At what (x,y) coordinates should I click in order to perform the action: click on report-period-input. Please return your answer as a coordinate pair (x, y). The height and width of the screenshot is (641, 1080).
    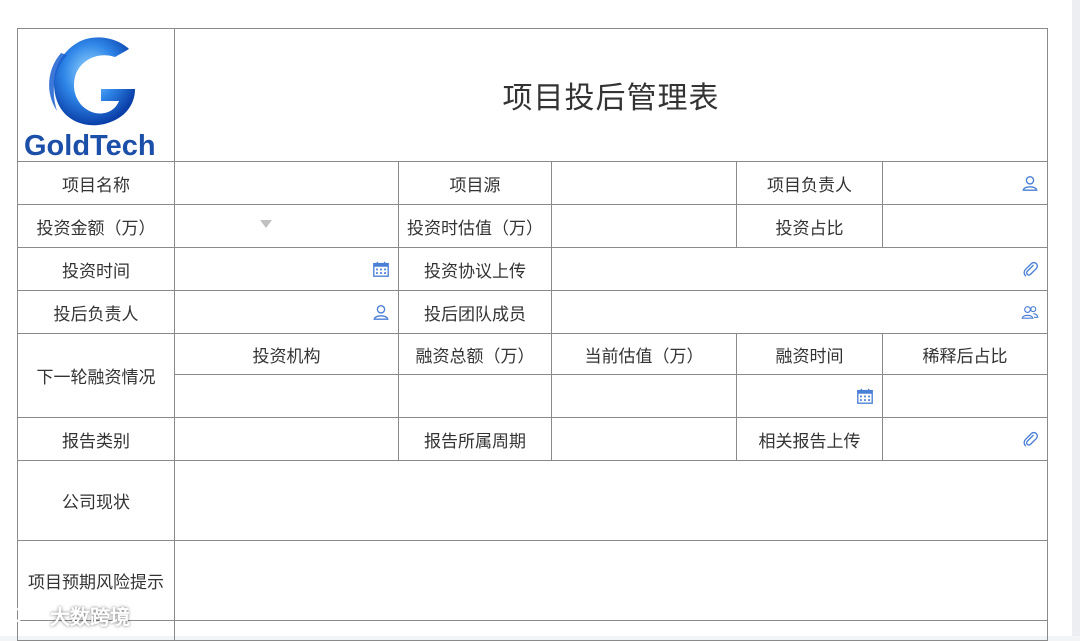
    Looking at the image, I should click on (644, 439).